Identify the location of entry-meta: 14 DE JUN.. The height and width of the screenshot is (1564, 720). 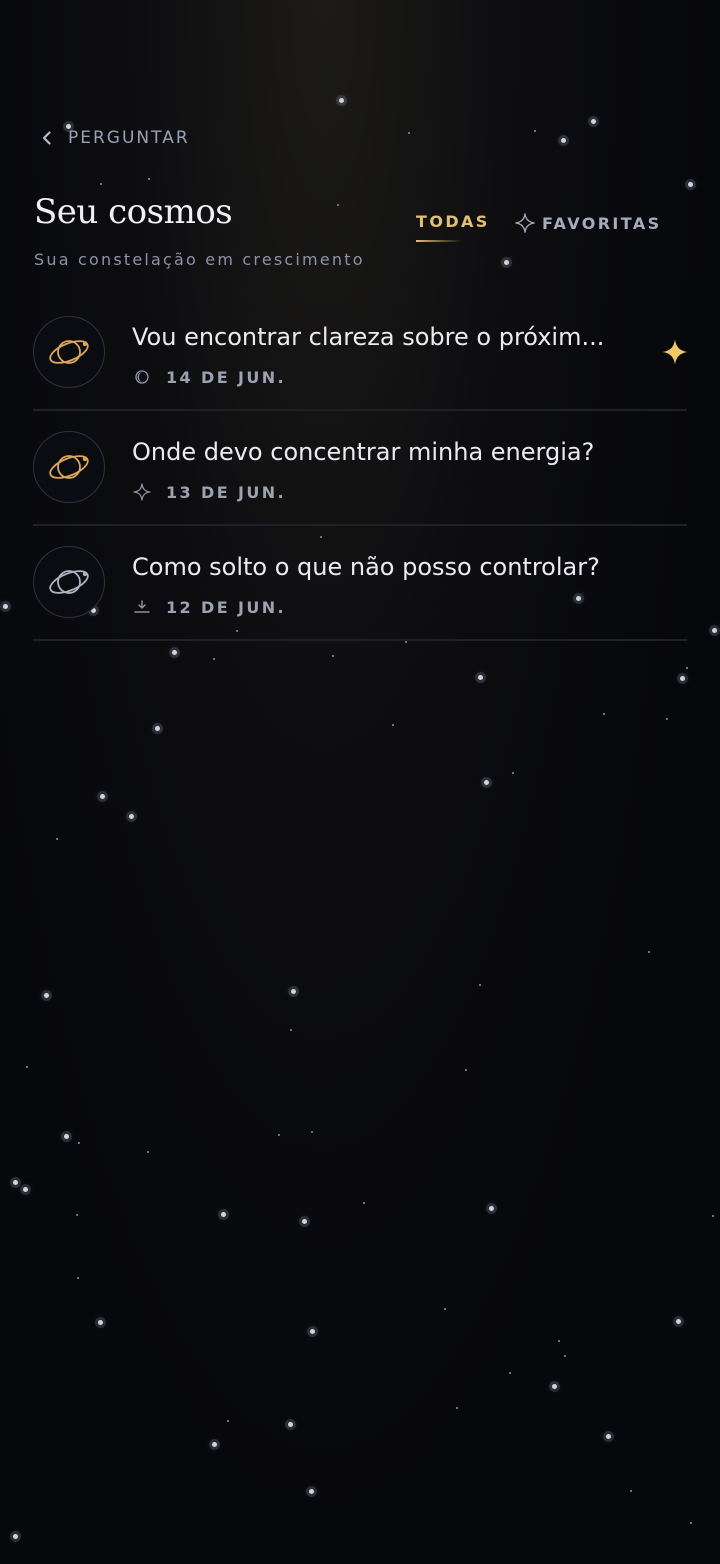
(209, 377).